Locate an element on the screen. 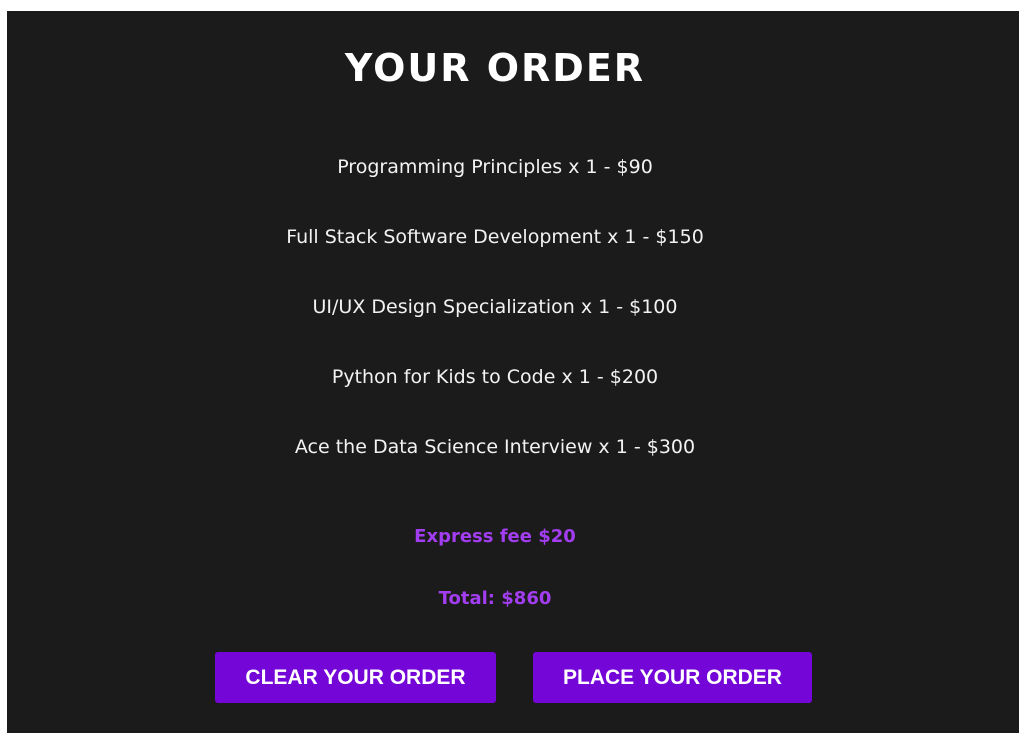  clear-order-button: CLEAR YOUR ORDER is located at coordinates (355, 677).